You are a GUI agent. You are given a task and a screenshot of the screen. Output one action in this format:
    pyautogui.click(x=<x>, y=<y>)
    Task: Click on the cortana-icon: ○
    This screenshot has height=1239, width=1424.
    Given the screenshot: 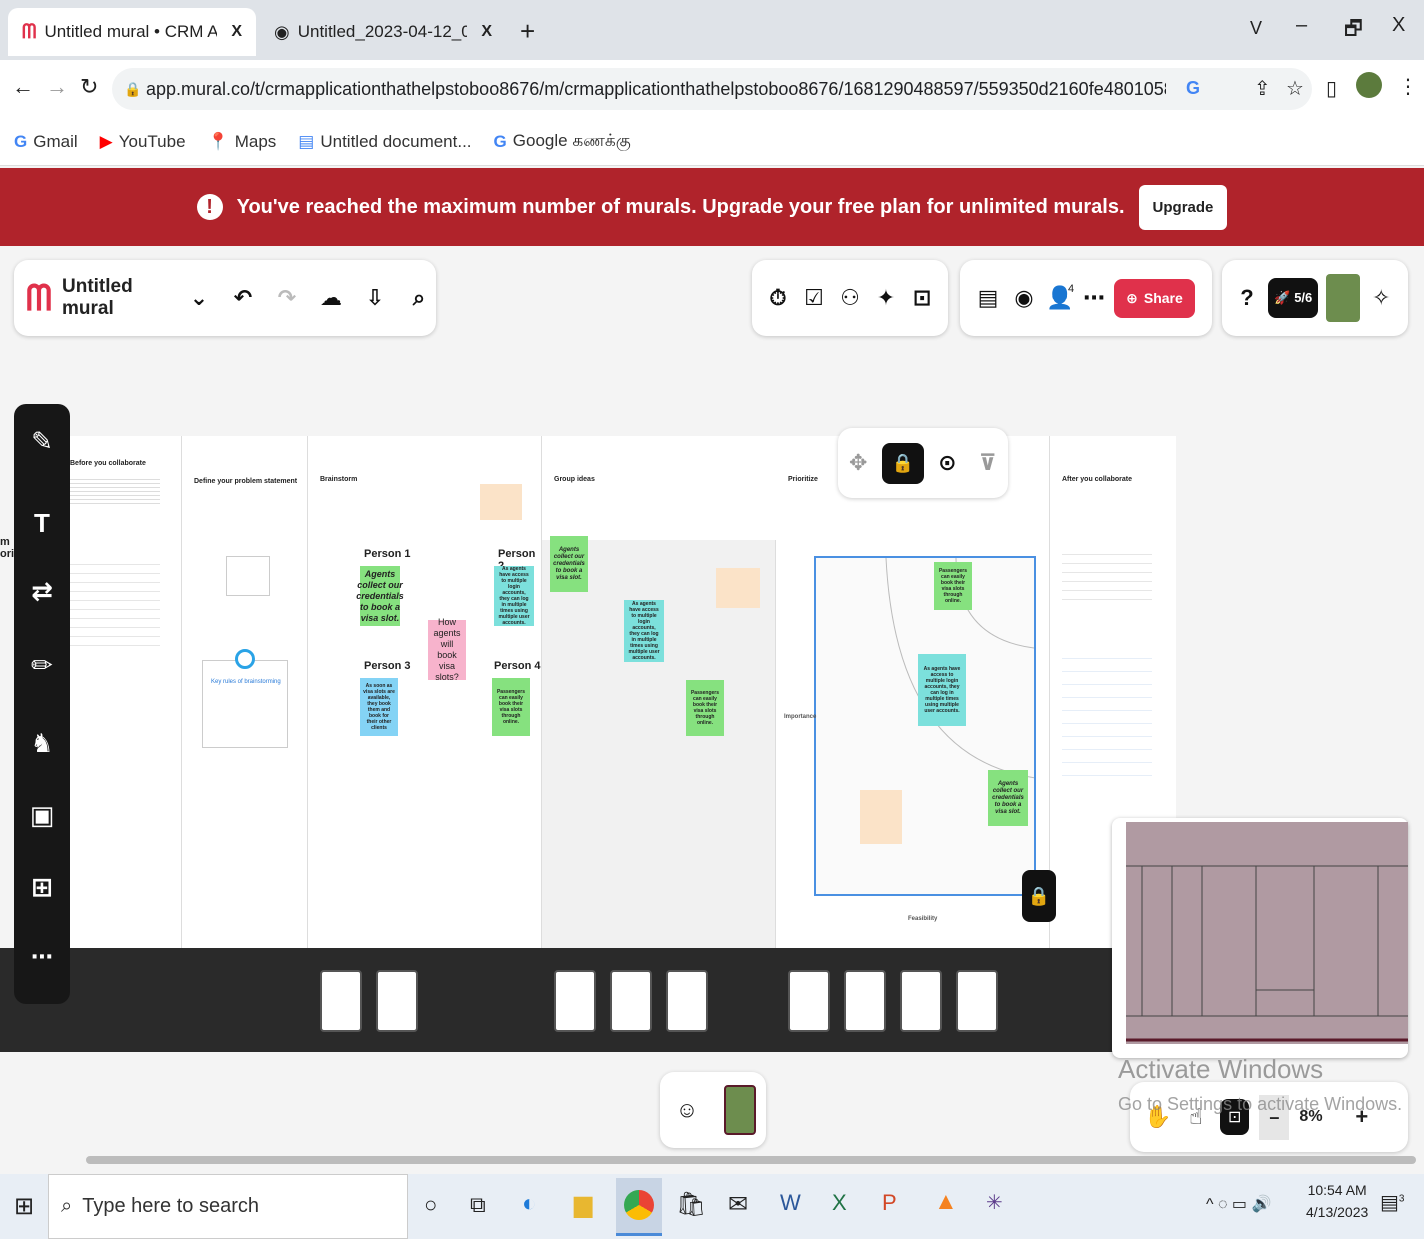 What is the action you would take?
    pyautogui.click(x=430, y=1205)
    